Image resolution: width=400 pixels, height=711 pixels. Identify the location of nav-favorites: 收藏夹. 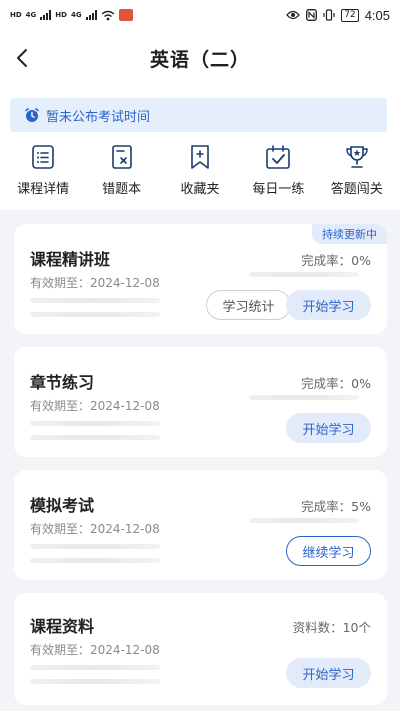
(200, 174).